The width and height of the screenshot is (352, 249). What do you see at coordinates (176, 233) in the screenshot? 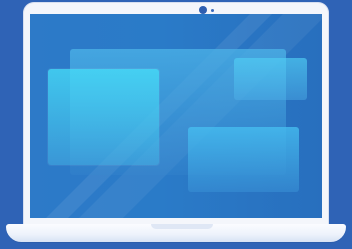
I see `laptop-base` at bounding box center [176, 233].